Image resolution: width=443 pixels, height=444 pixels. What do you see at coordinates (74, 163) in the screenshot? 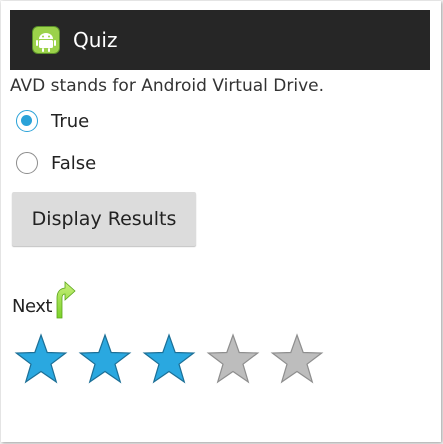
I see `option-false-label: False` at bounding box center [74, 163].